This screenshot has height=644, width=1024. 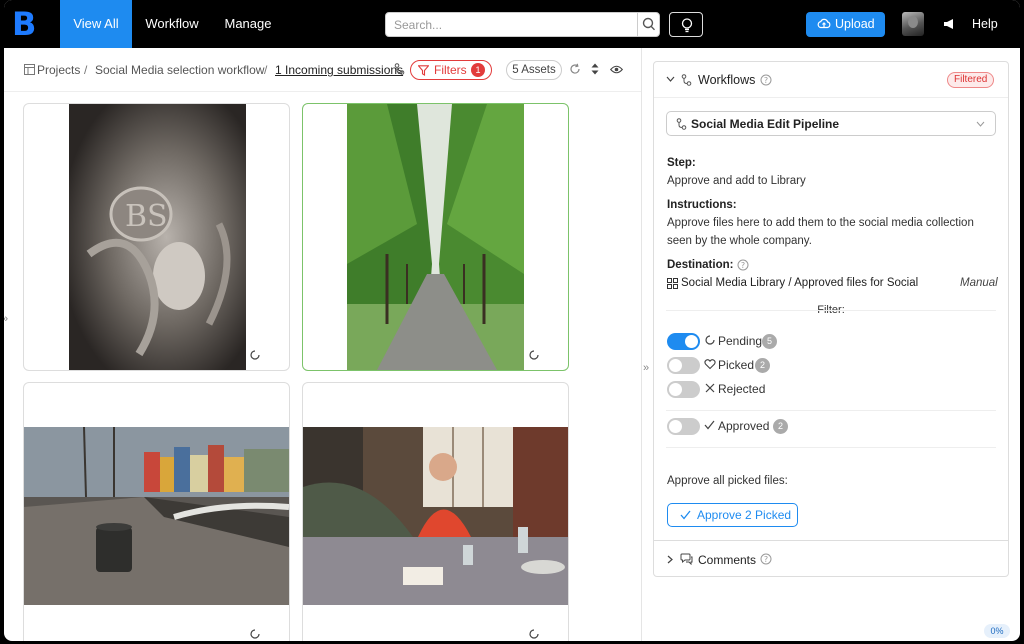 I want to click on workflows-title: Workflows, so click(x=727, y=80).